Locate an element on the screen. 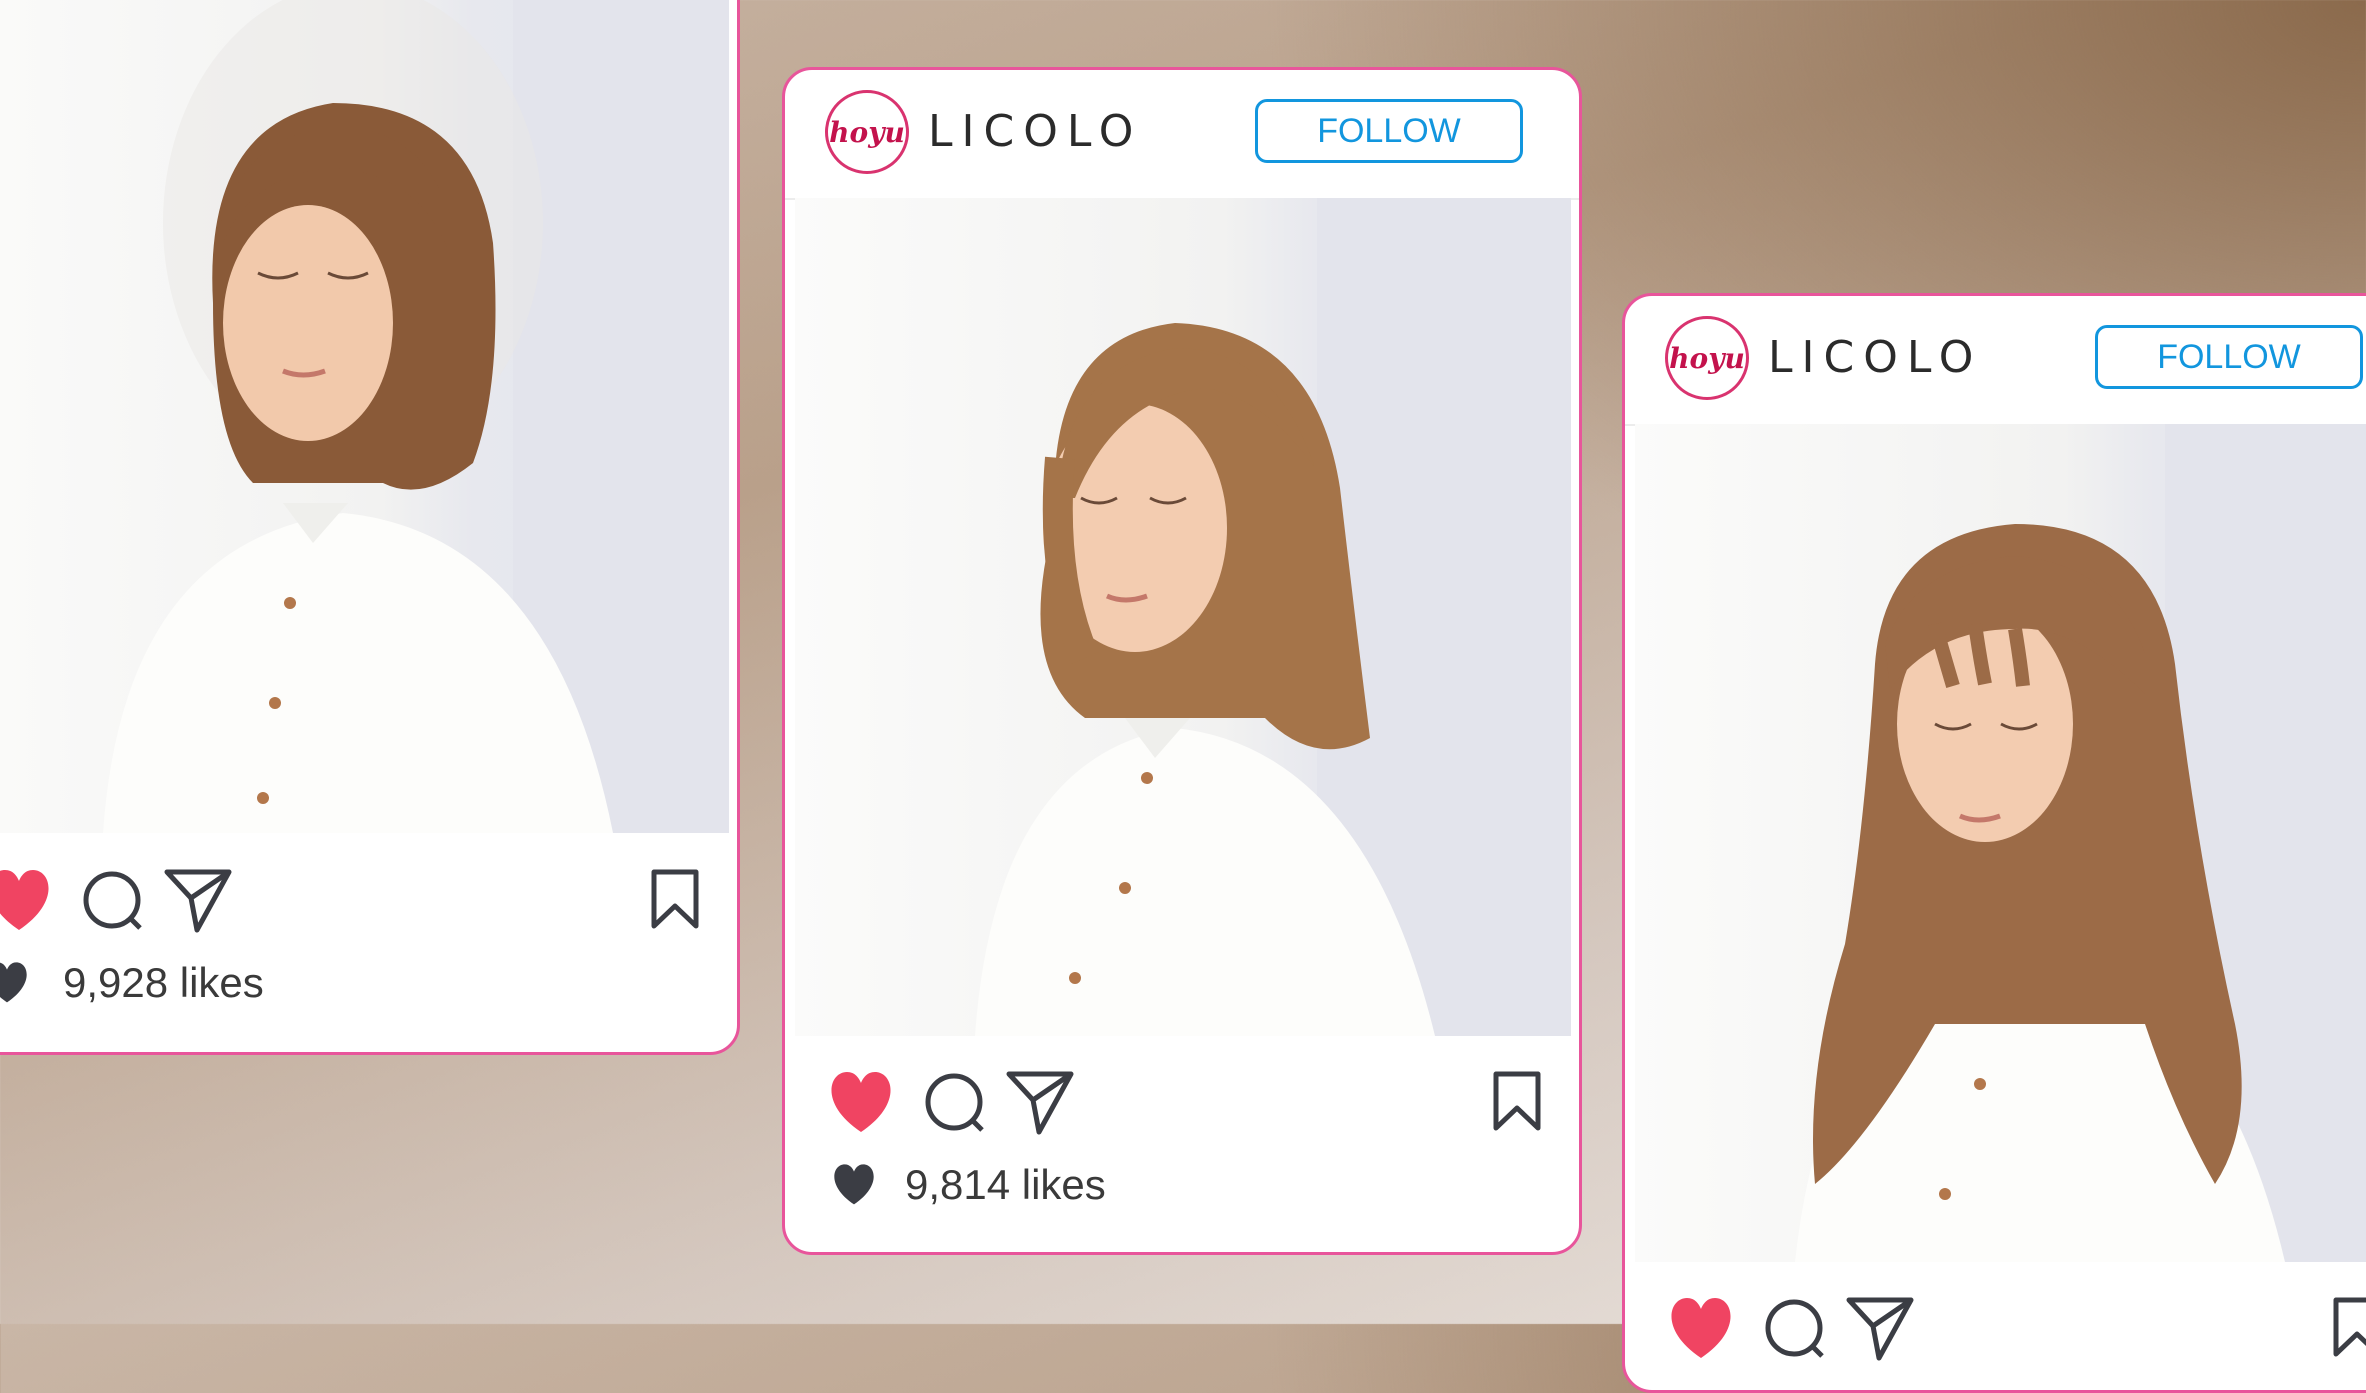 The width and height of the screenshot is (2366, 1393). likes-count: 9,928 likes is located at coordinates (163, 982).